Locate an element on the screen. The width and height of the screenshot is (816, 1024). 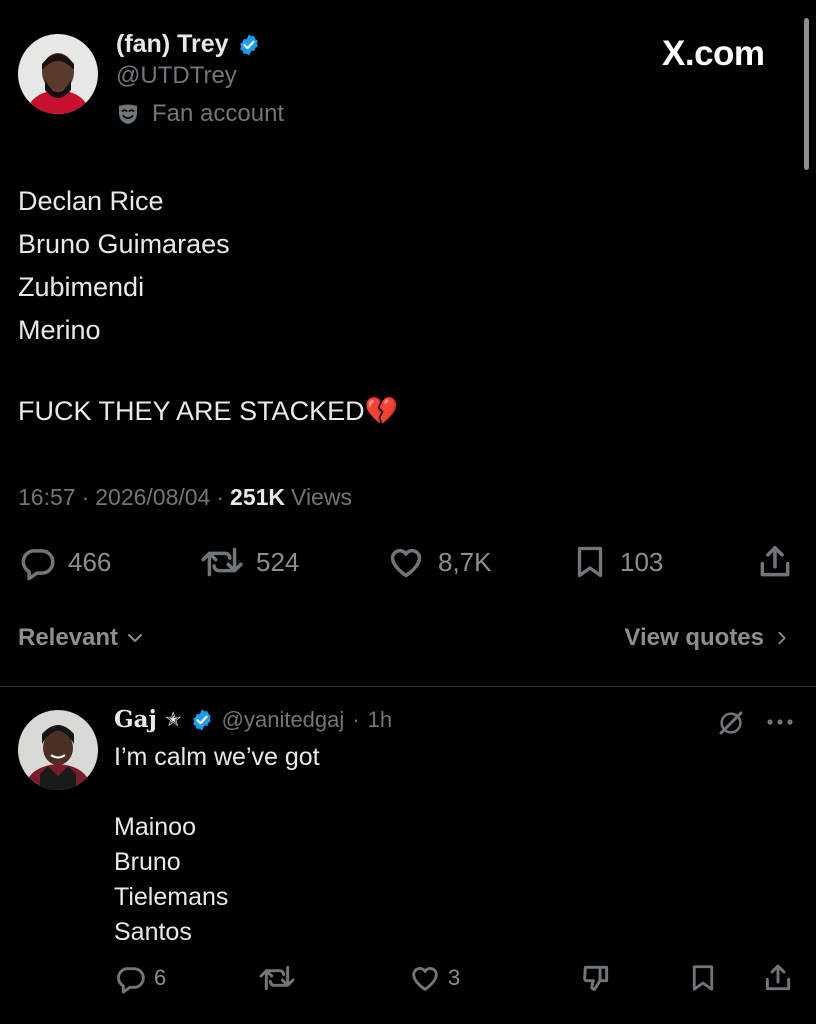
reply-header: Gaj ✭ @yanitedgaj · 1h is located at coordinates (253, 719).